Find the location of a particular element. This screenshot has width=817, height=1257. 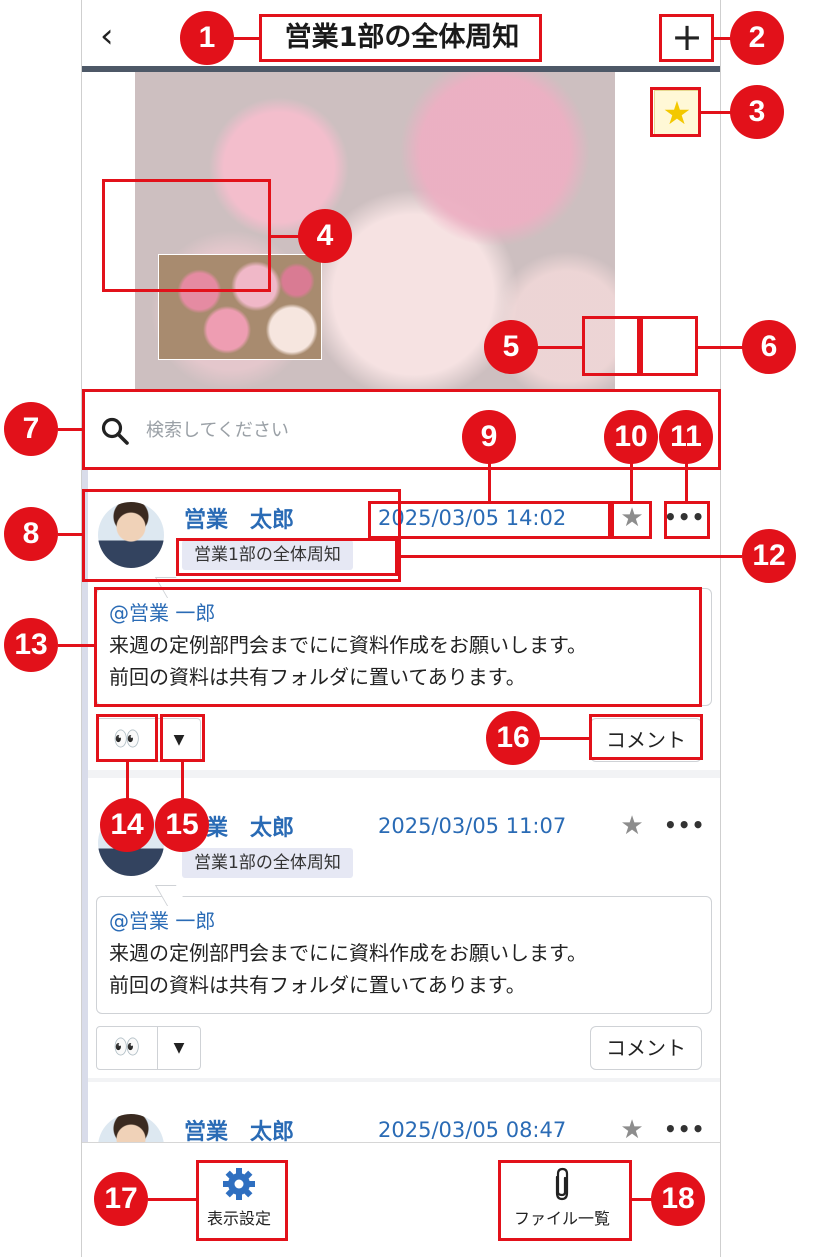

plus-icon: + is located at coordinates (687, 37).